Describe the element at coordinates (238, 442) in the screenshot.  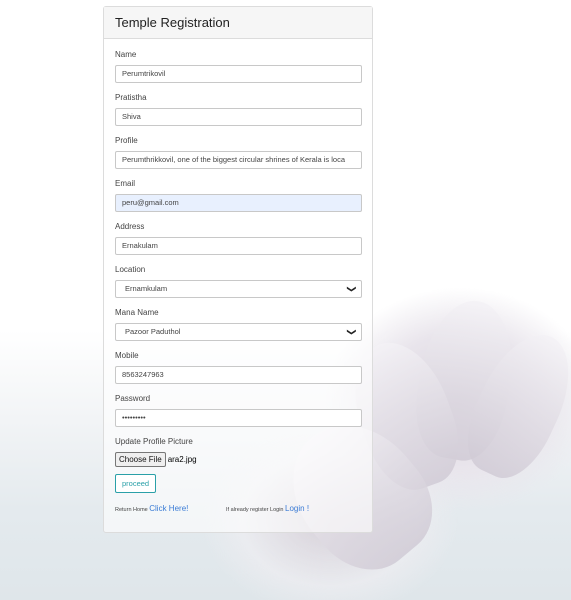
I see `picture-group: Update Profile Picture` at that location.